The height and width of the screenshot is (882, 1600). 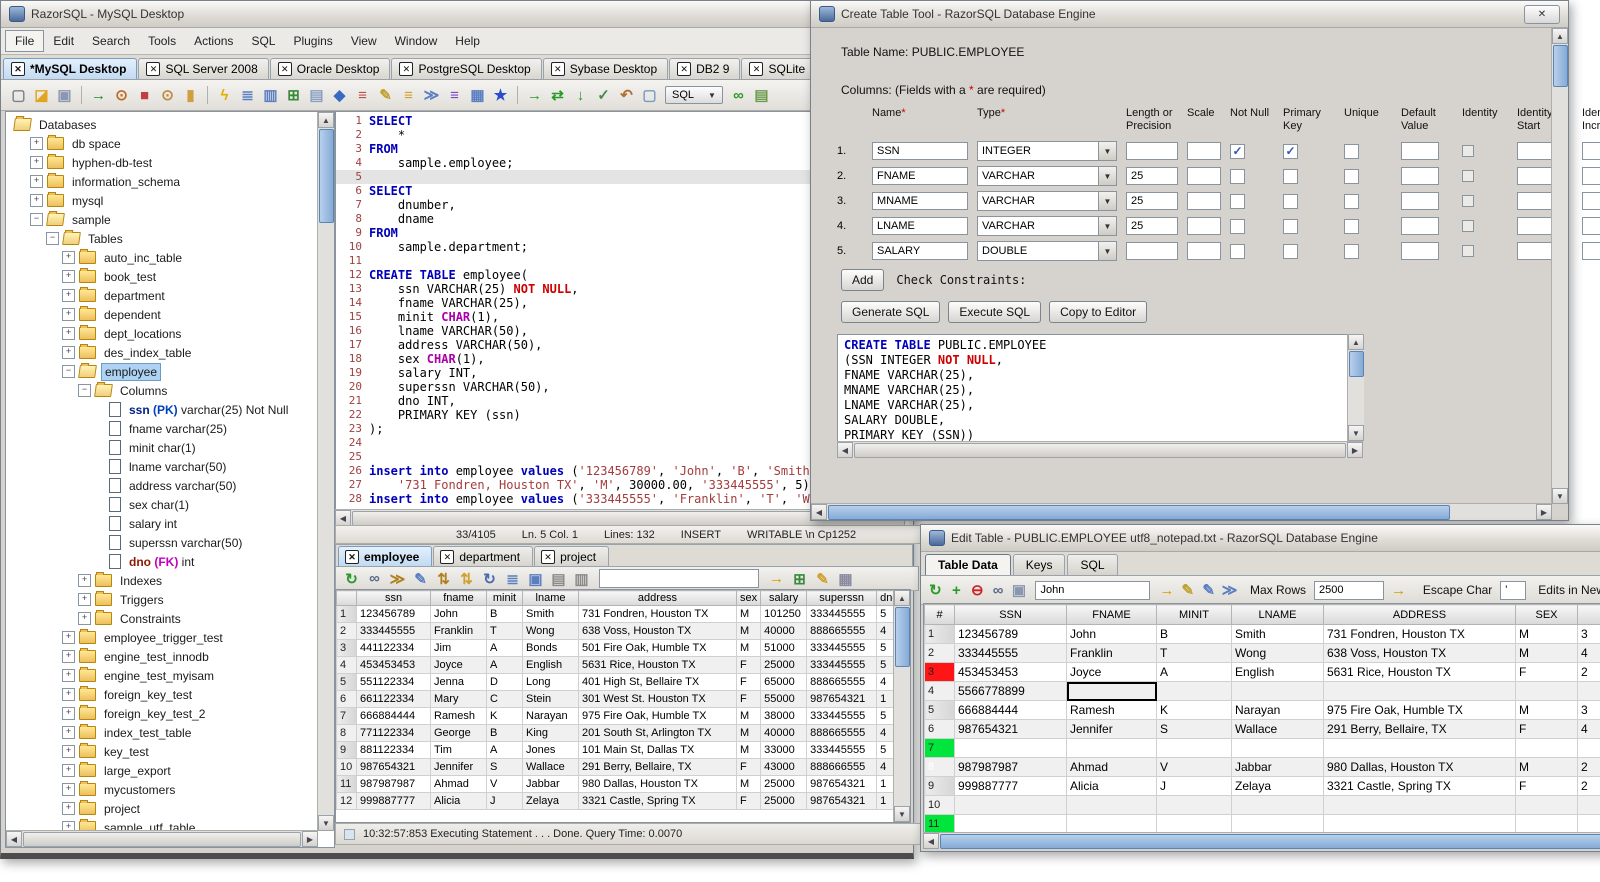 What do you see at coordinates (1351, 176) in the screenshot?
I see `unique-checkbox` at bounding box center [1351, 176].